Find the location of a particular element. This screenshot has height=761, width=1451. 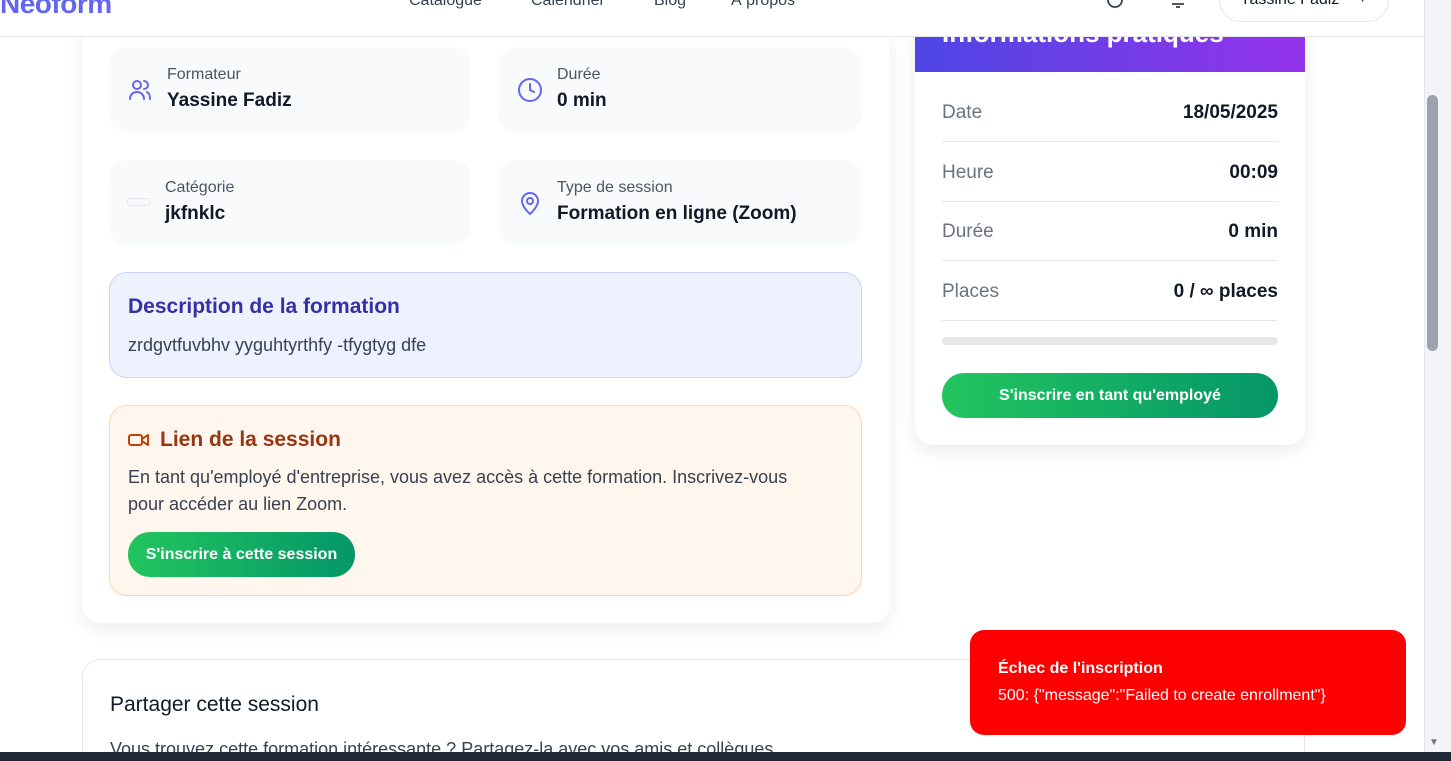

scroll-down-arrow-icon: ▼ is located at coordinates (1434, 742).